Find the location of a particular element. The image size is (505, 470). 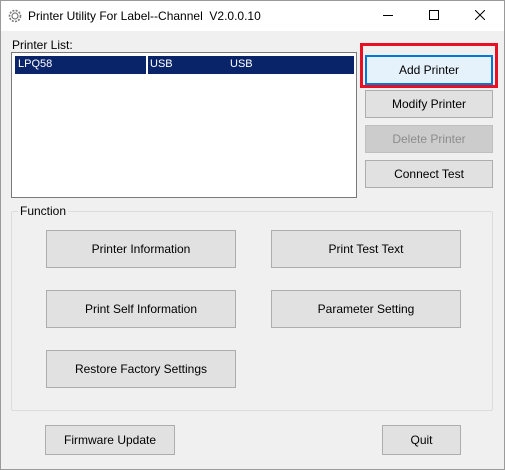

printer-name-cell: LPQ58 is located at coordinates (35, 64).